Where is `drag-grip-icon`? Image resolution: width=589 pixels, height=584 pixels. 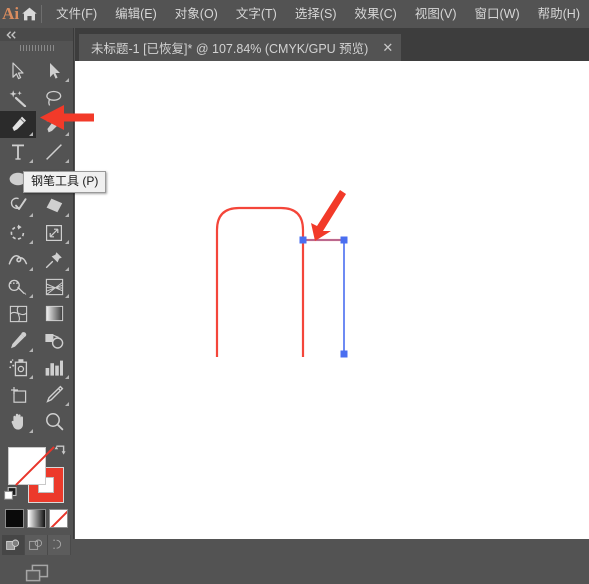 drag-grip-icon is located at coordinates (36, 47).